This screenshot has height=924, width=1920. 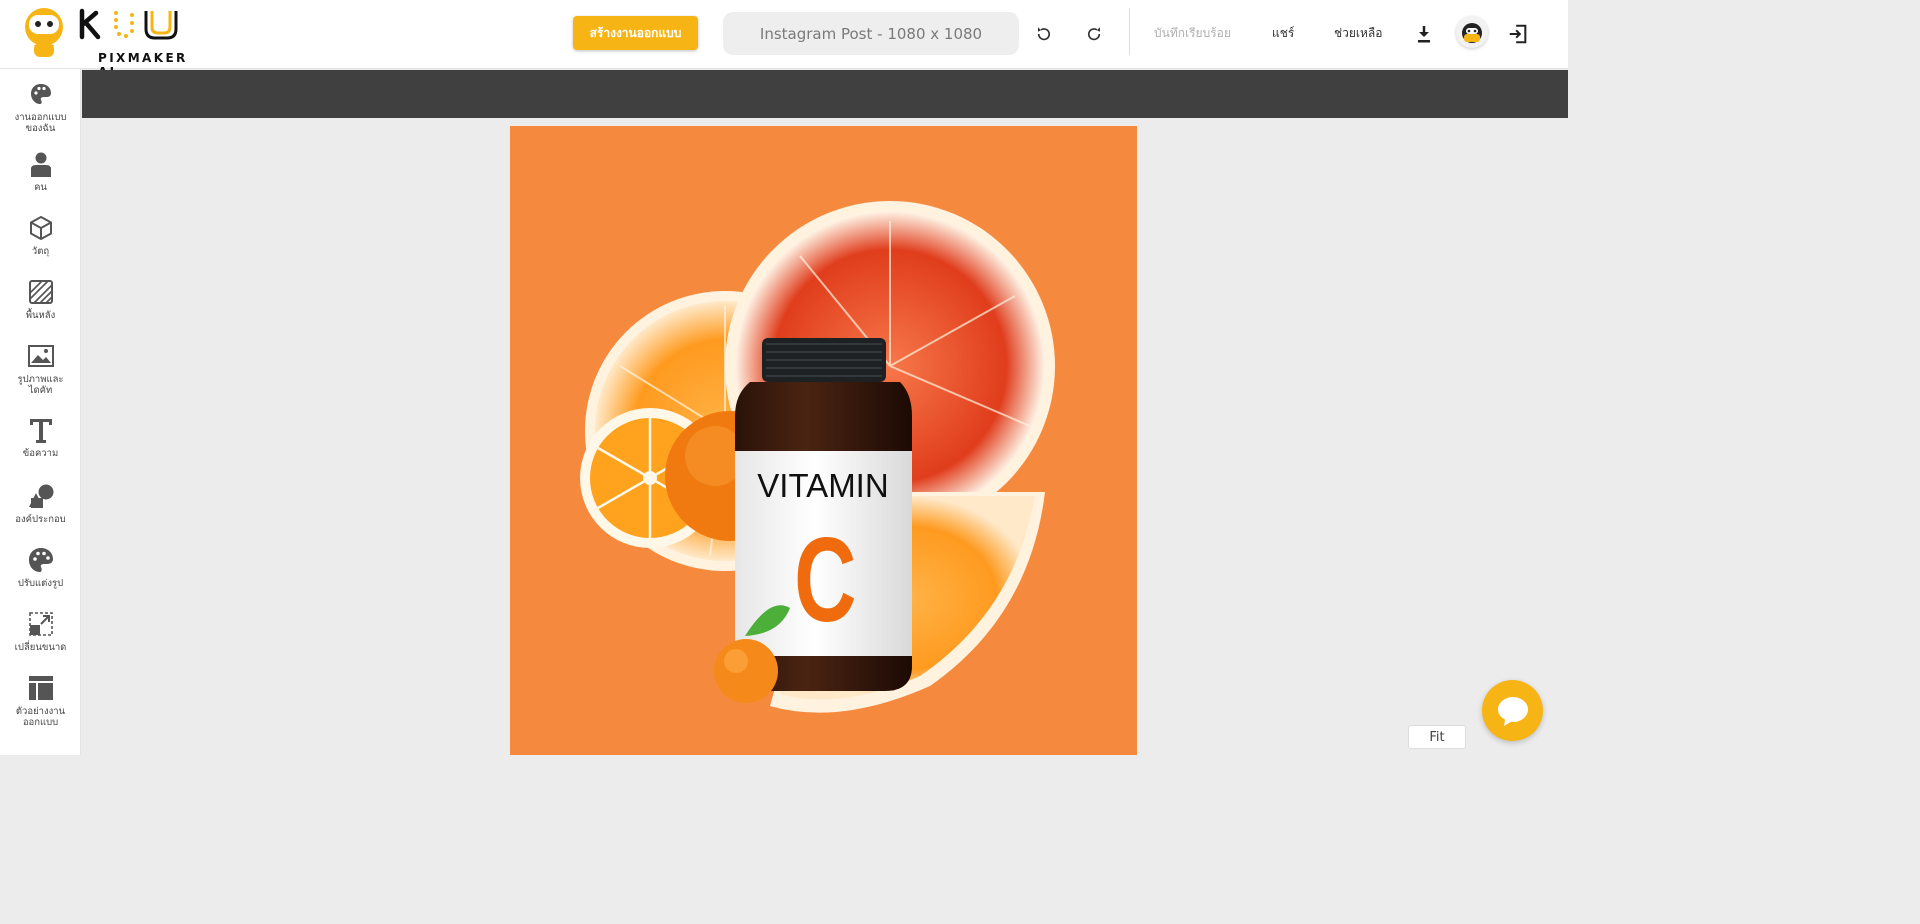 I want to click on fit-button: Fit, so click(x=1437, y=737).